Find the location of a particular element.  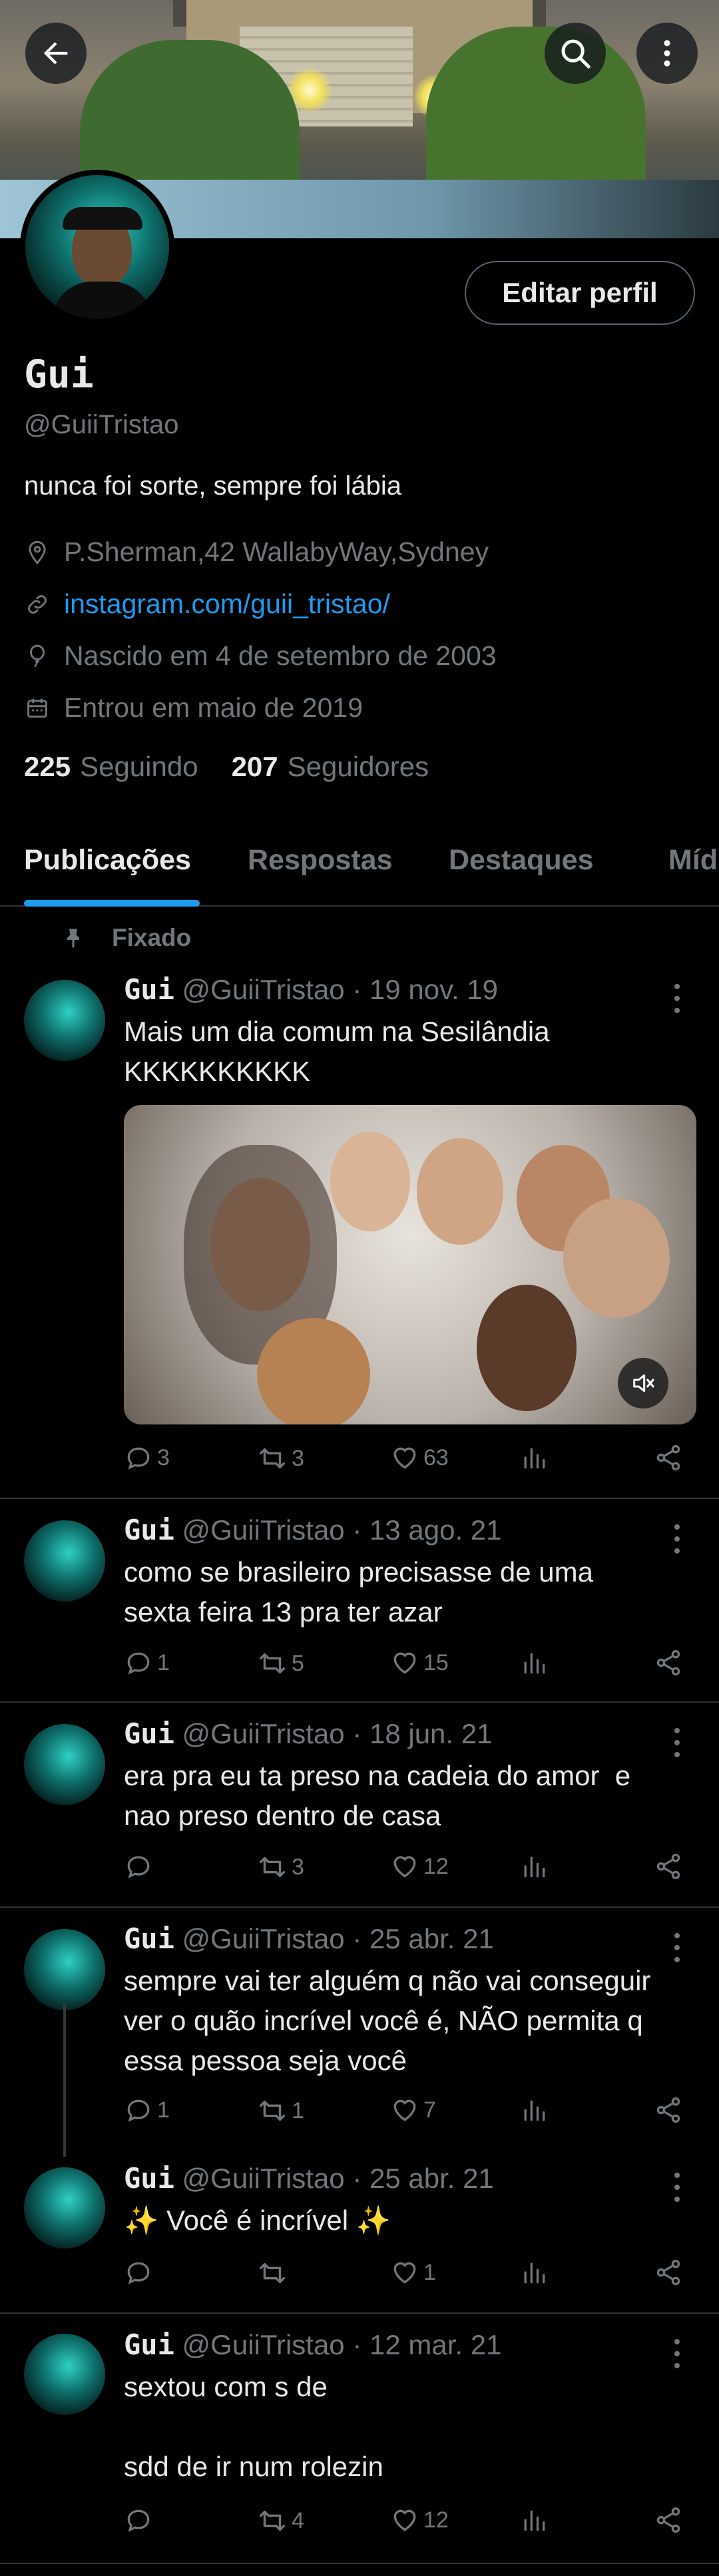

profile-name: Gui is located at coordinates (59, 374).